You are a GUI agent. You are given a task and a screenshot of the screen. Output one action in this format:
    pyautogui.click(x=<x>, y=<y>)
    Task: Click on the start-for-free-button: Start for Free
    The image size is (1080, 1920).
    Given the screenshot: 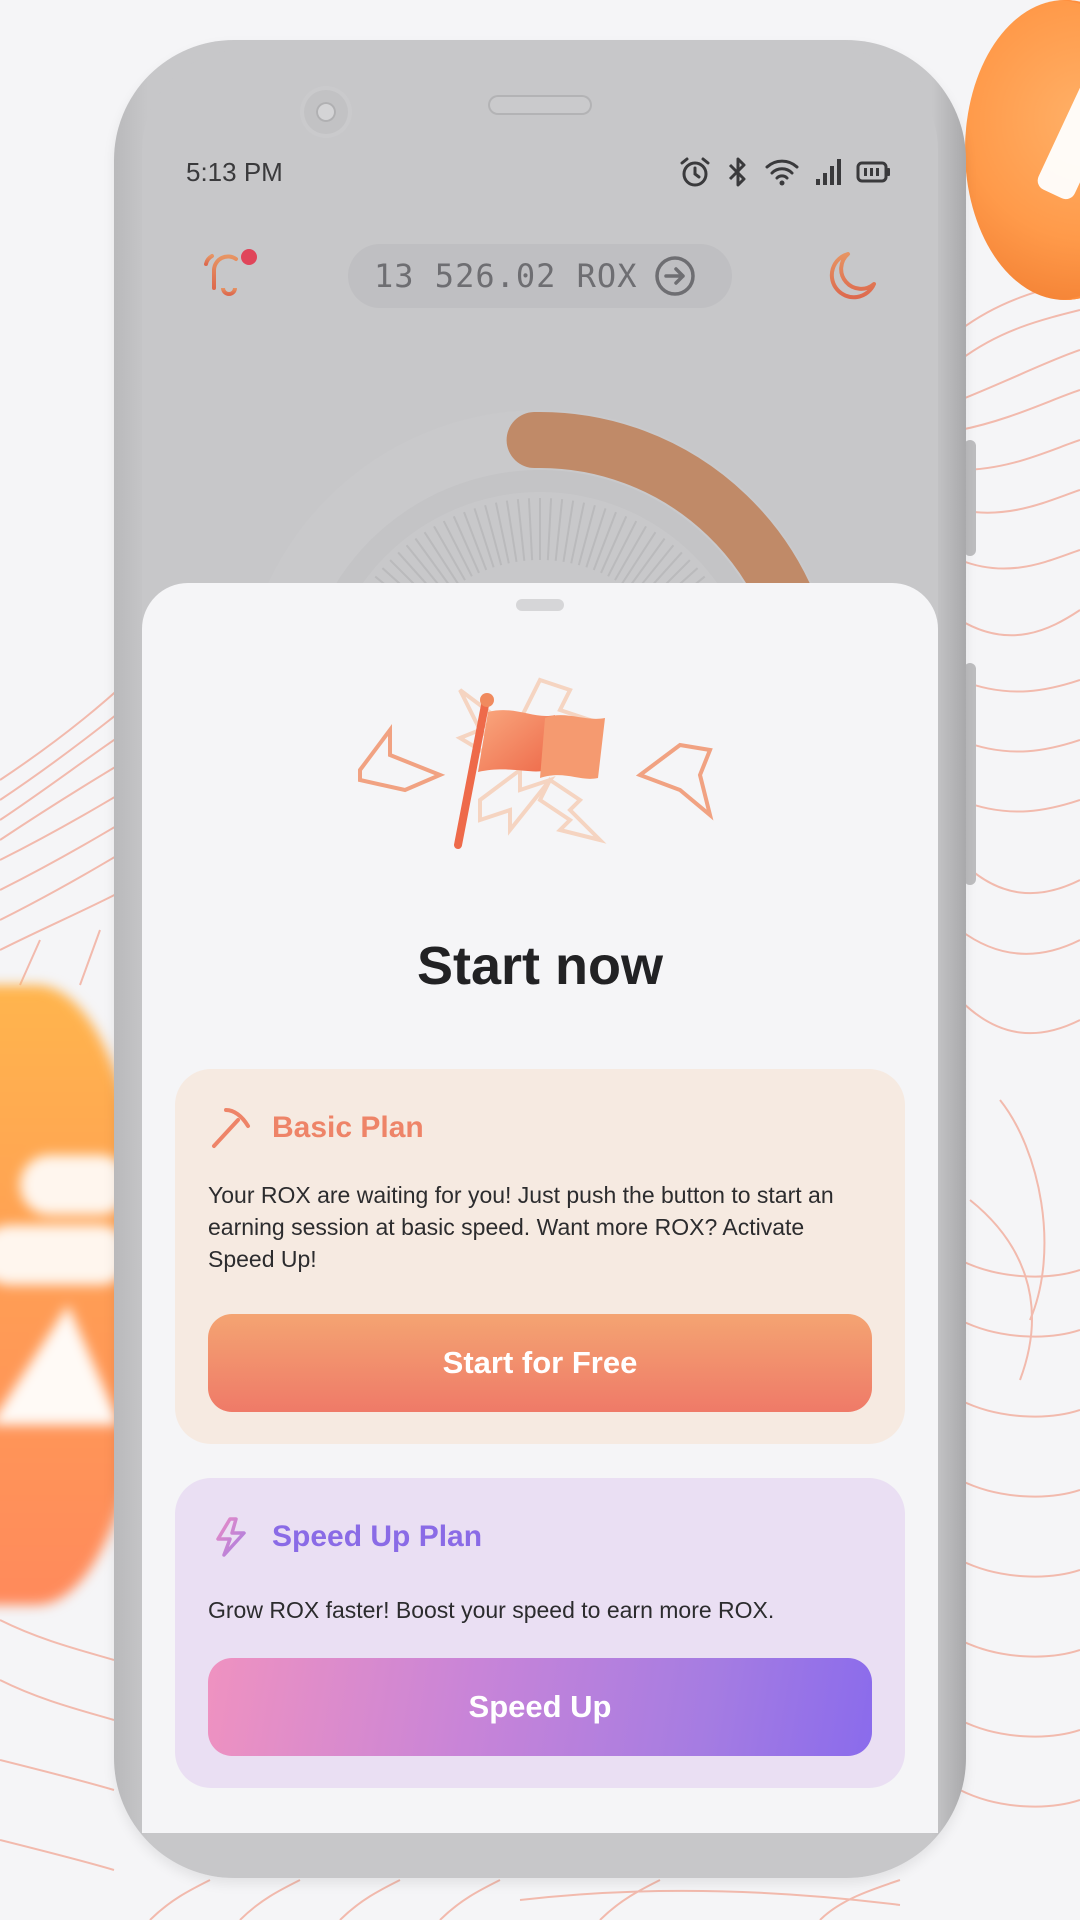 What is the action you would take?
    pyautogui.click(x=540, y=1363)
    